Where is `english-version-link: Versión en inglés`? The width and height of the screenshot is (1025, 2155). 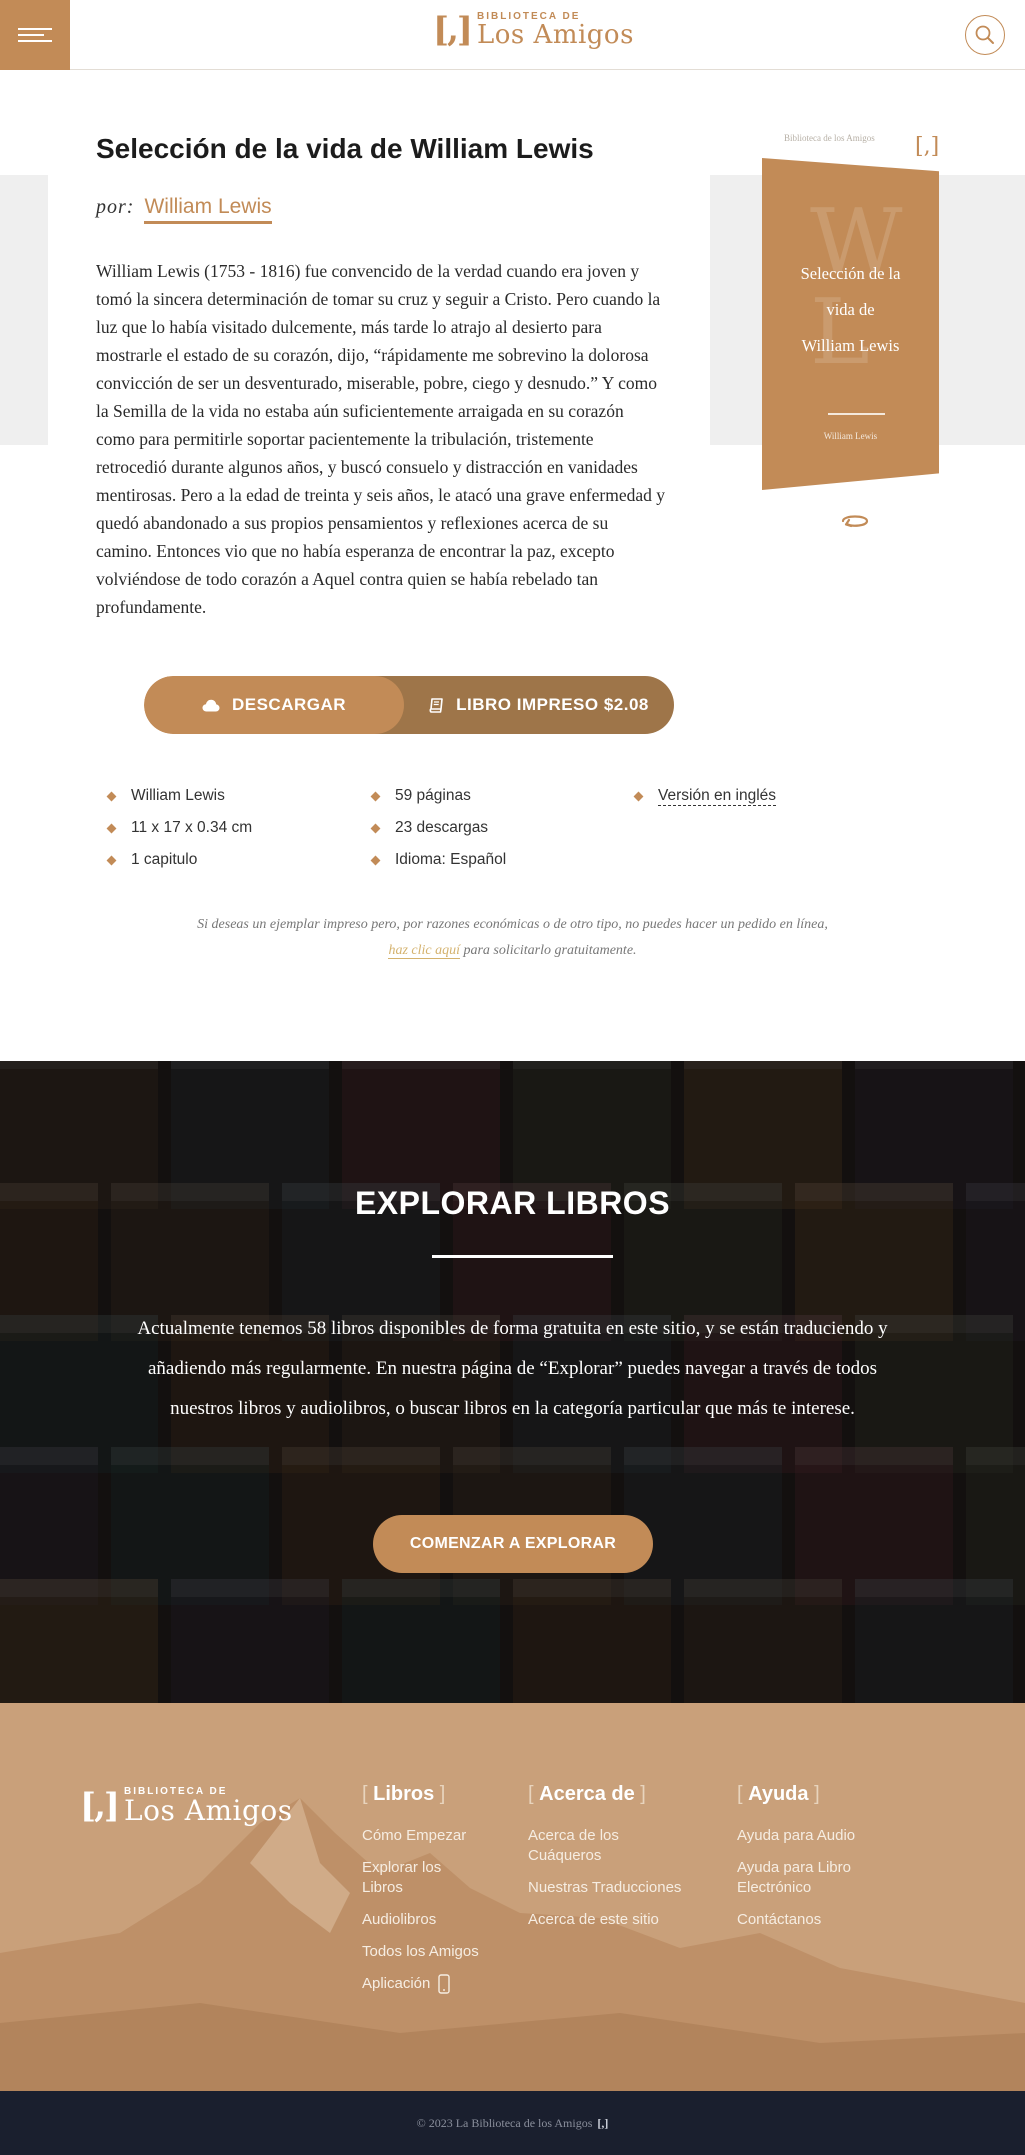
english-version-link: Versión en inglés is located at coordinates (717, 796).